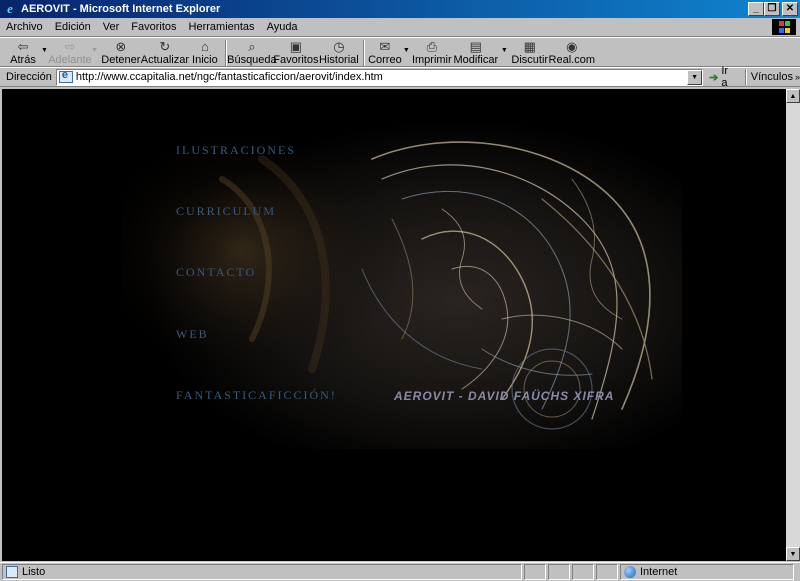 This screenshot has height=581, width=800. Describe the element at coordinates (165, 46) in the screenshot. I see `refresh-icon: ↻` at that location.